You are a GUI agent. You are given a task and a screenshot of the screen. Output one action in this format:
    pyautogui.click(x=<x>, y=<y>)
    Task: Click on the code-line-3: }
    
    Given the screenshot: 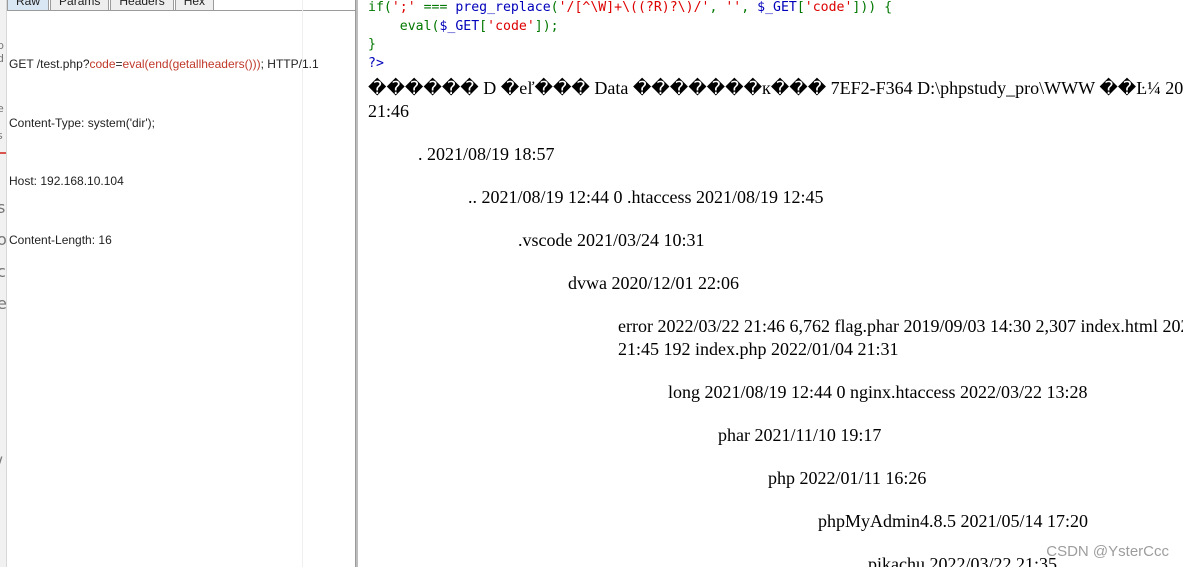 What is the action you would take?
    pyautogui.click(x=372, y=44)
    